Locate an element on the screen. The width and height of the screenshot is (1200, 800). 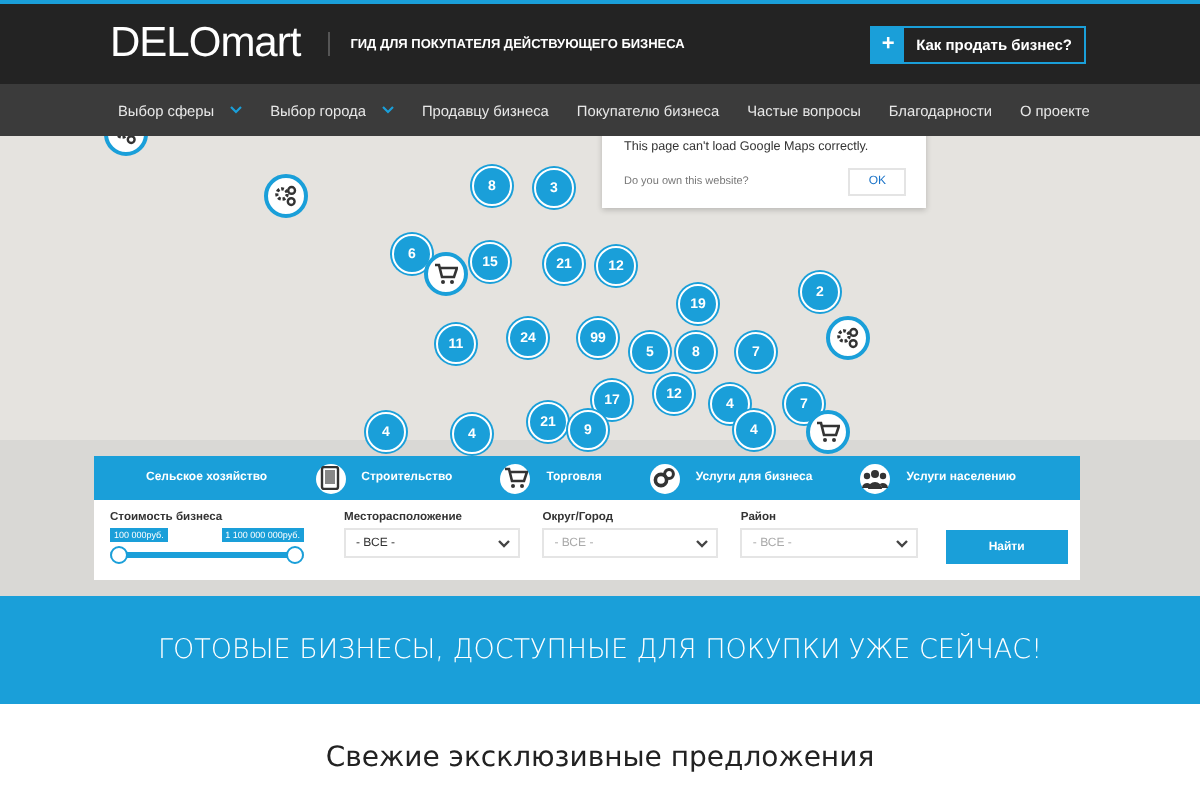
people-icon is located at coordinates (875, 478).